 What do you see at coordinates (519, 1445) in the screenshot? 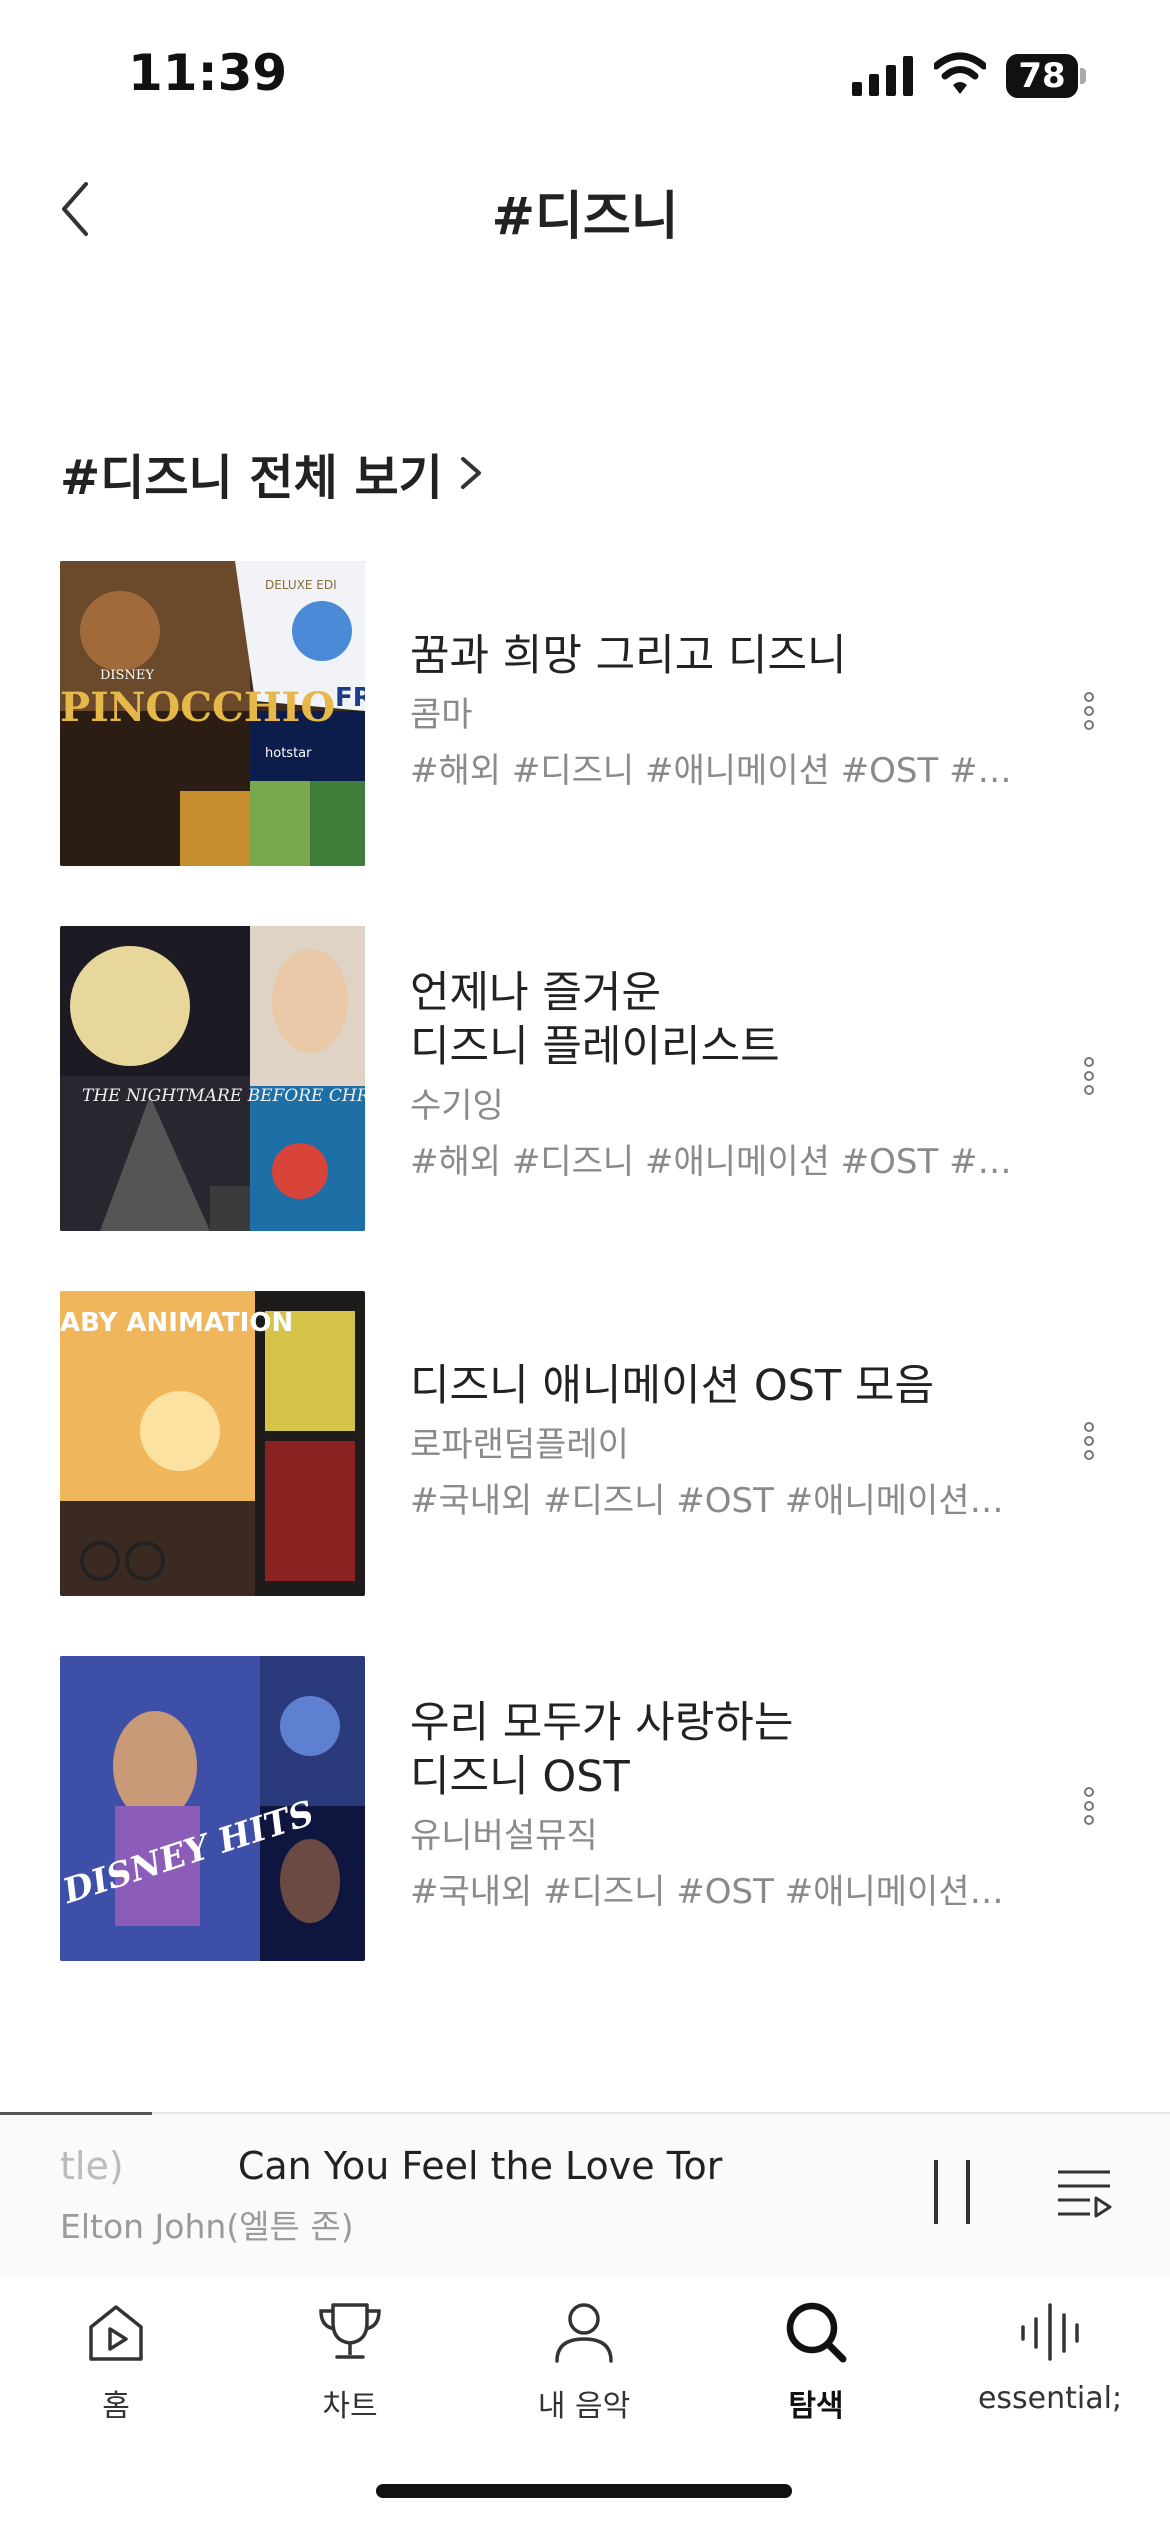
I see `playlist-author: 로파랜덤플레이` at bounding box center [519, 1445].